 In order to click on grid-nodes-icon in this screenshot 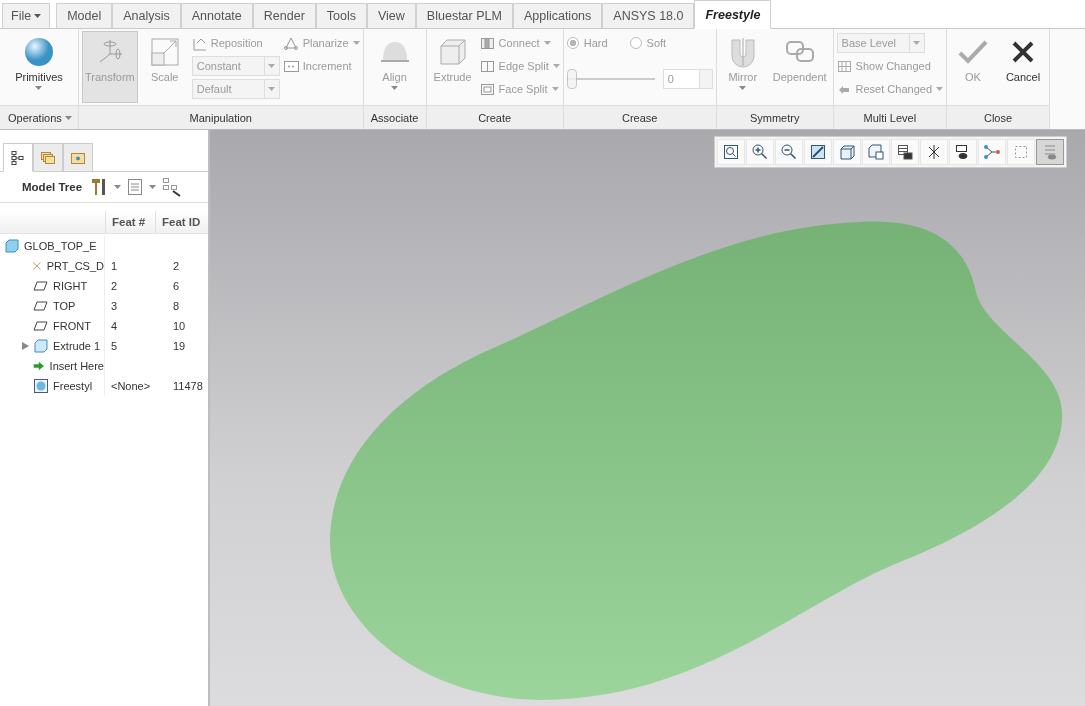, I will do `click(844, 66)`.